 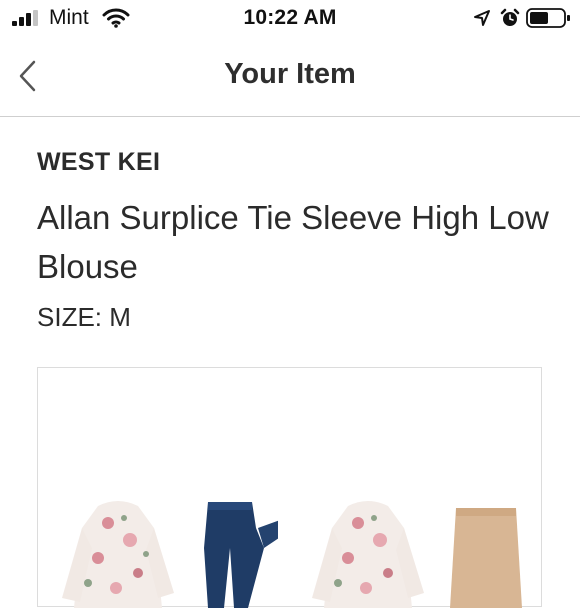 I want to click on battery-icon, so click(x=548, y=18).